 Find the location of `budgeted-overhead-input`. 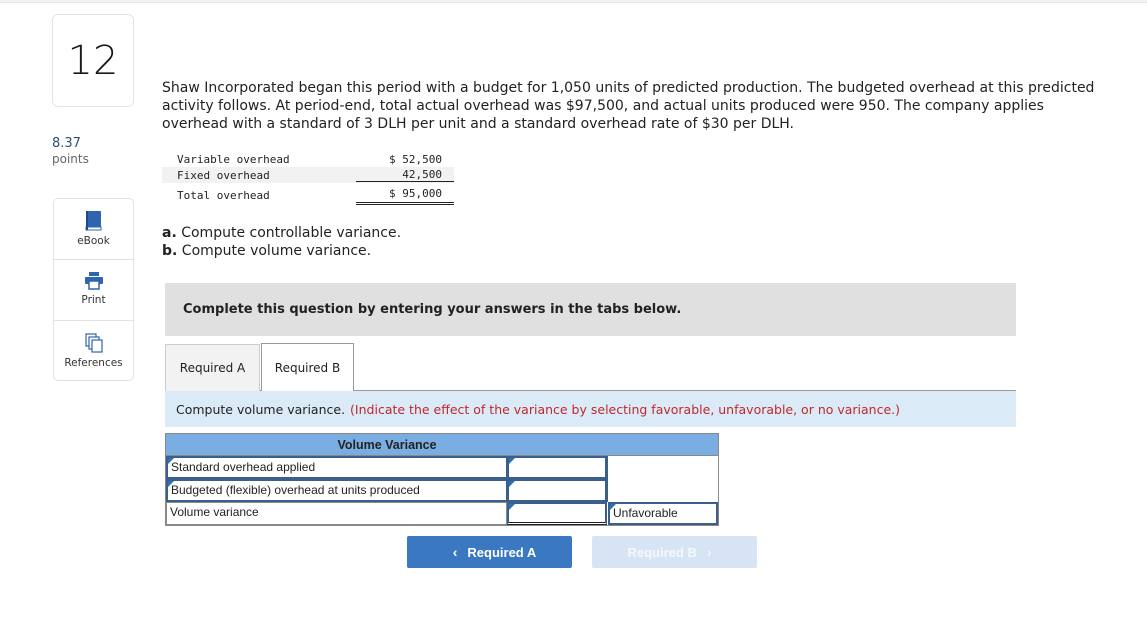

budgeted-overhead-input is located at coordinates (557, 490).